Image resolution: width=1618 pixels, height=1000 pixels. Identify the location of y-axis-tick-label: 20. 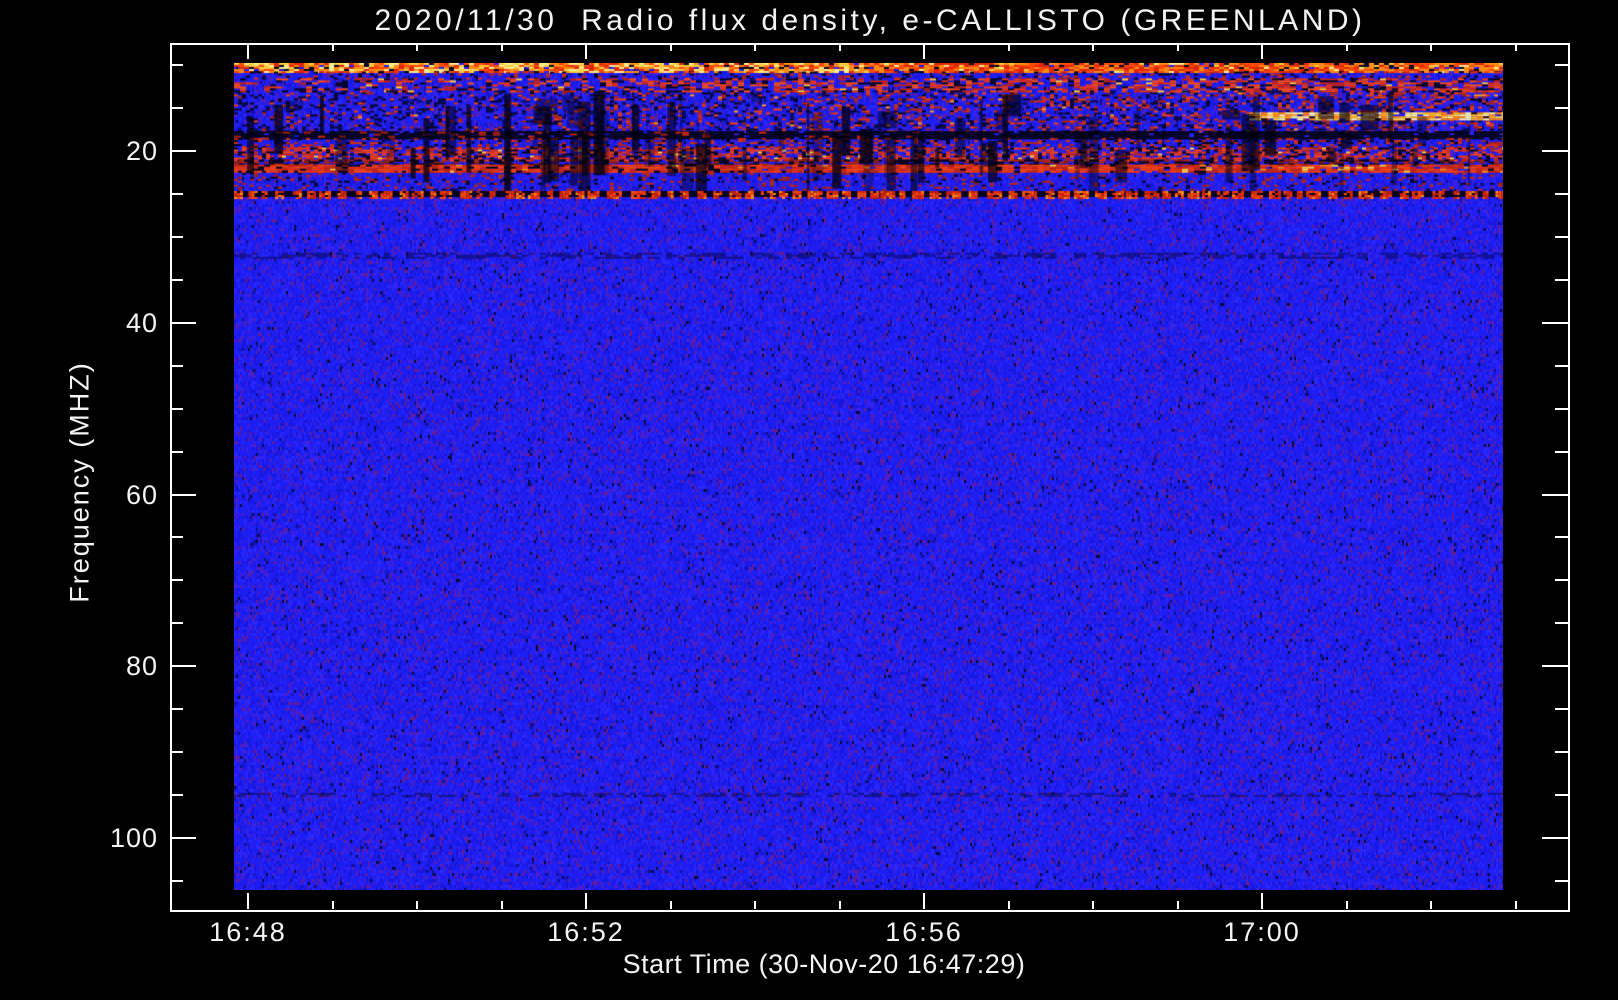
(141, 151).